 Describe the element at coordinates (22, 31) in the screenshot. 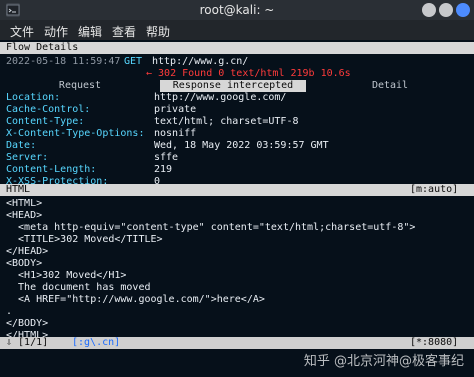

I see `menu-file: 文件` at that location.